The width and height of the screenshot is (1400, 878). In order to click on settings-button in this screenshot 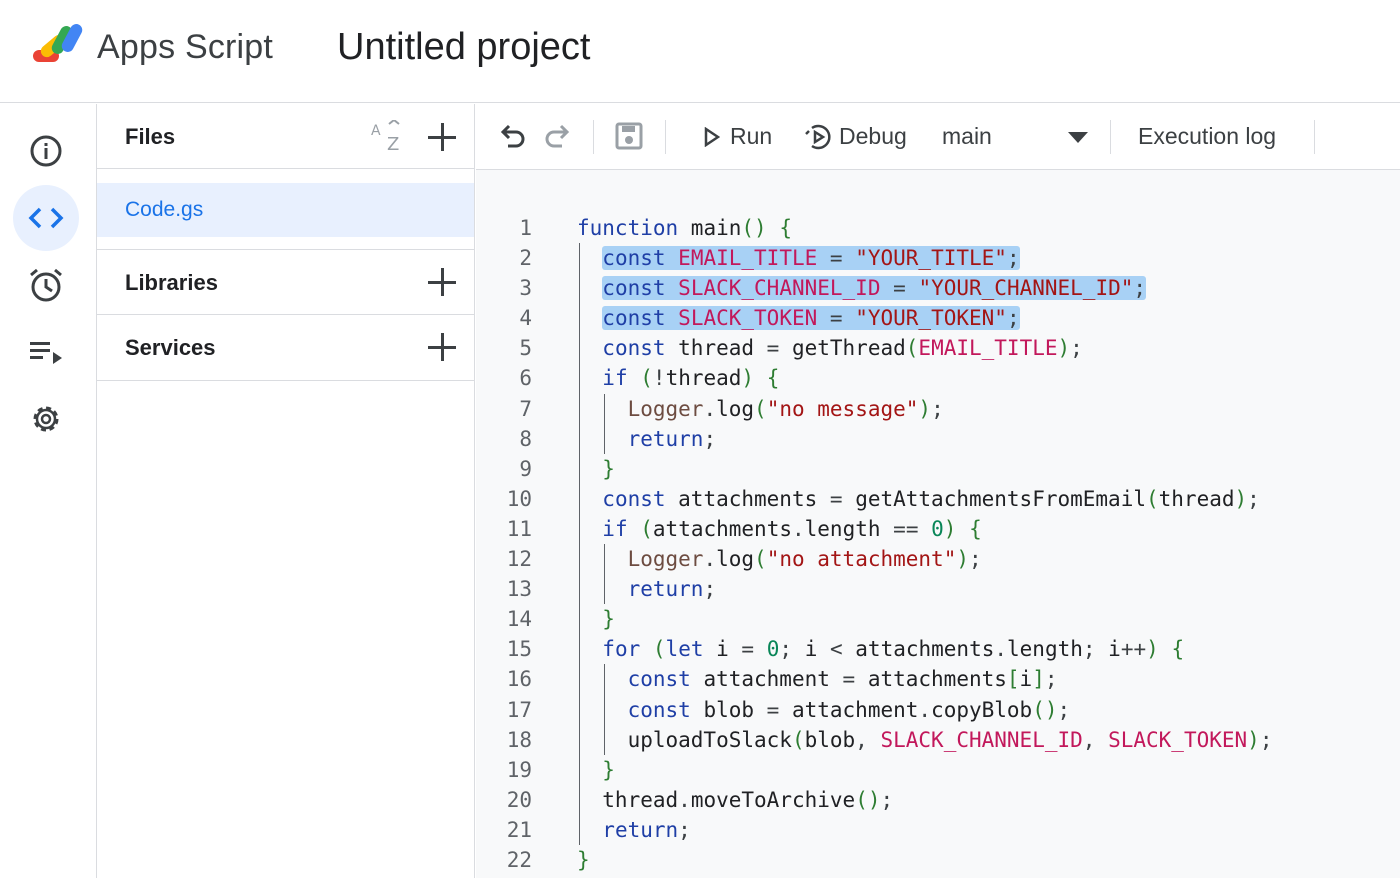, I will do `click(46, 419)`.